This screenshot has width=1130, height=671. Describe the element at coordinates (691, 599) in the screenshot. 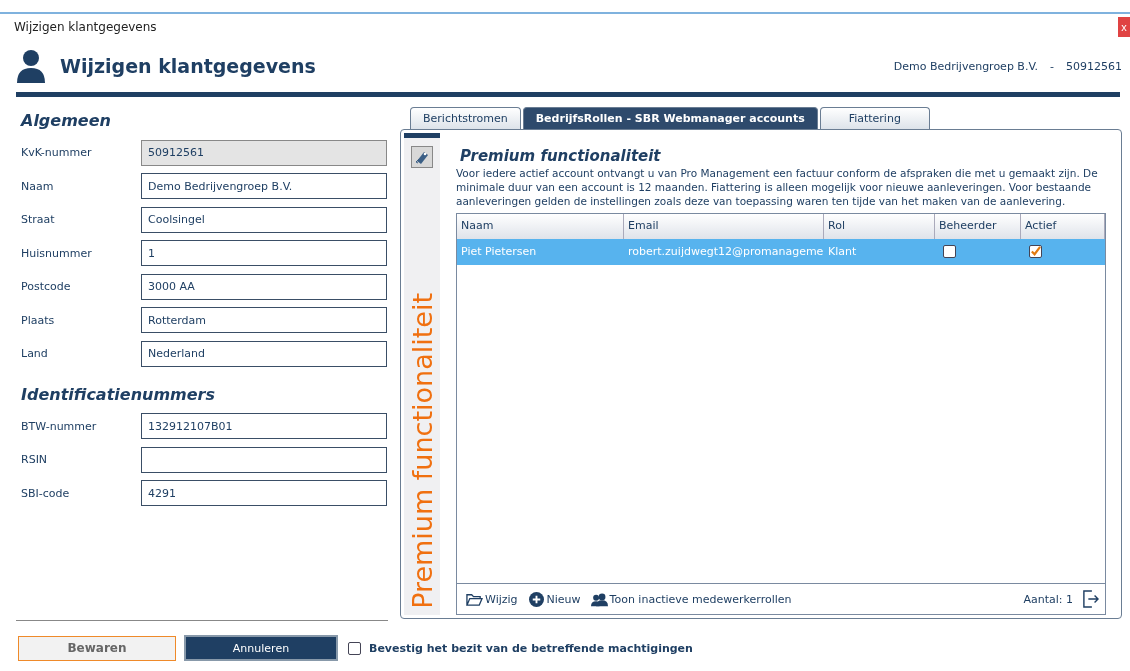

I see `toolbar-button: Toon inactieve medewerkerrollen` at that location.